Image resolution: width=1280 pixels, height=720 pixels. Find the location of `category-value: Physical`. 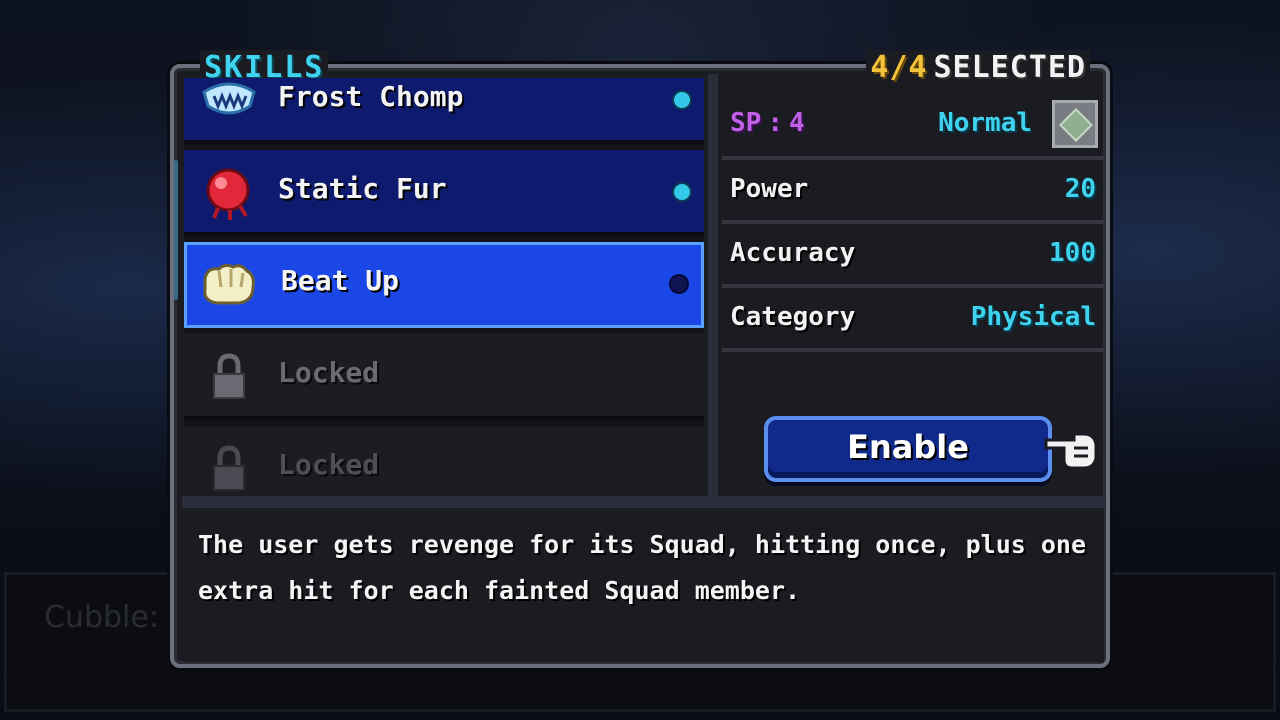

category-value: Physical is located at coordinates (1033, 317).